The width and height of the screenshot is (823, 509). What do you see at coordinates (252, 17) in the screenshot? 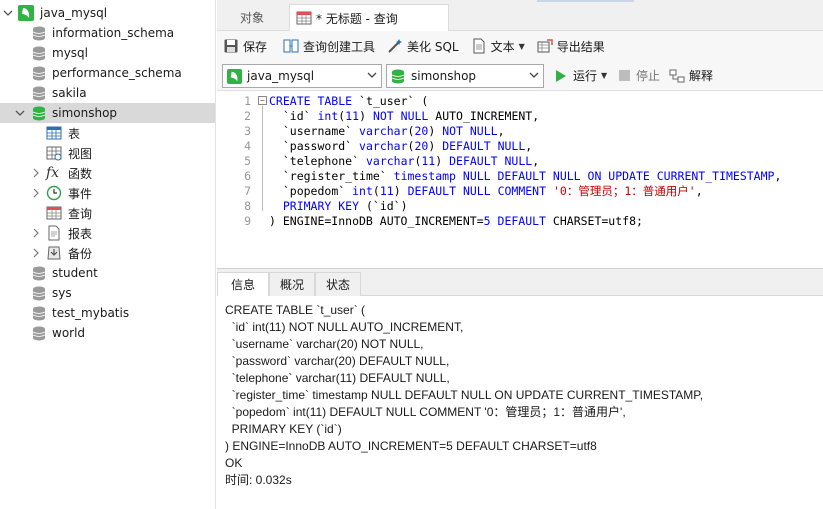
I see `tab-objects: 对象` at bounding box center [252, 17].